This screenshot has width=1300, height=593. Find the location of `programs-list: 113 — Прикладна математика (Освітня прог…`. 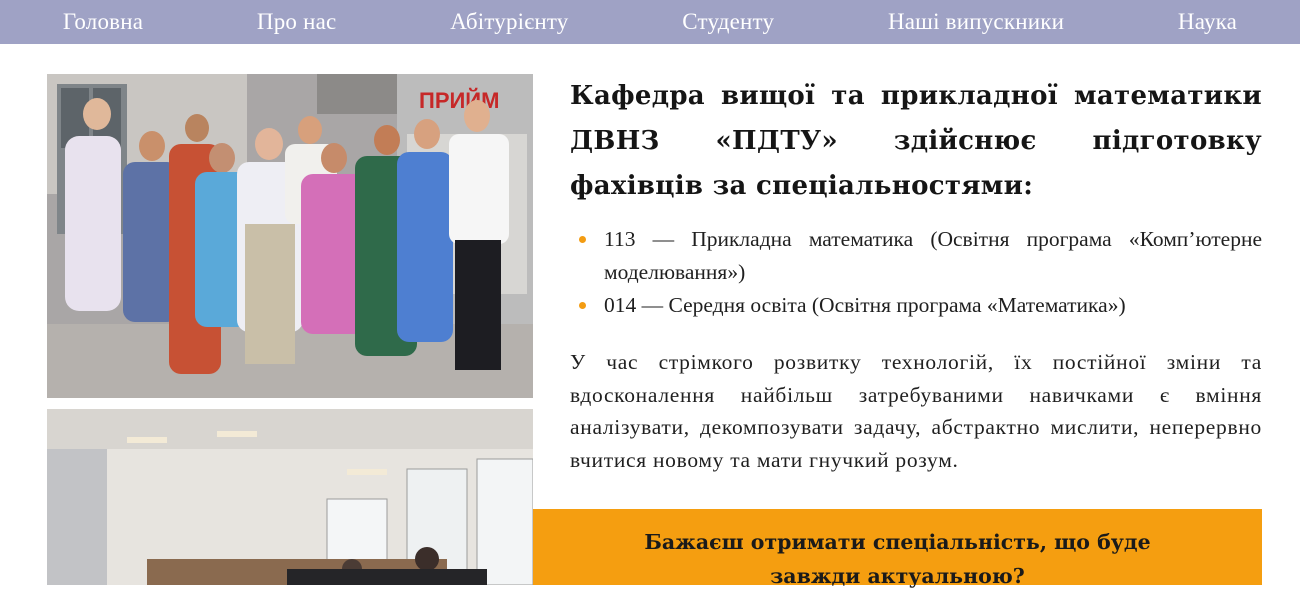

programs-list: 113 — Прикладна математика (Освітня прог… is located at coordinates (916, 272).